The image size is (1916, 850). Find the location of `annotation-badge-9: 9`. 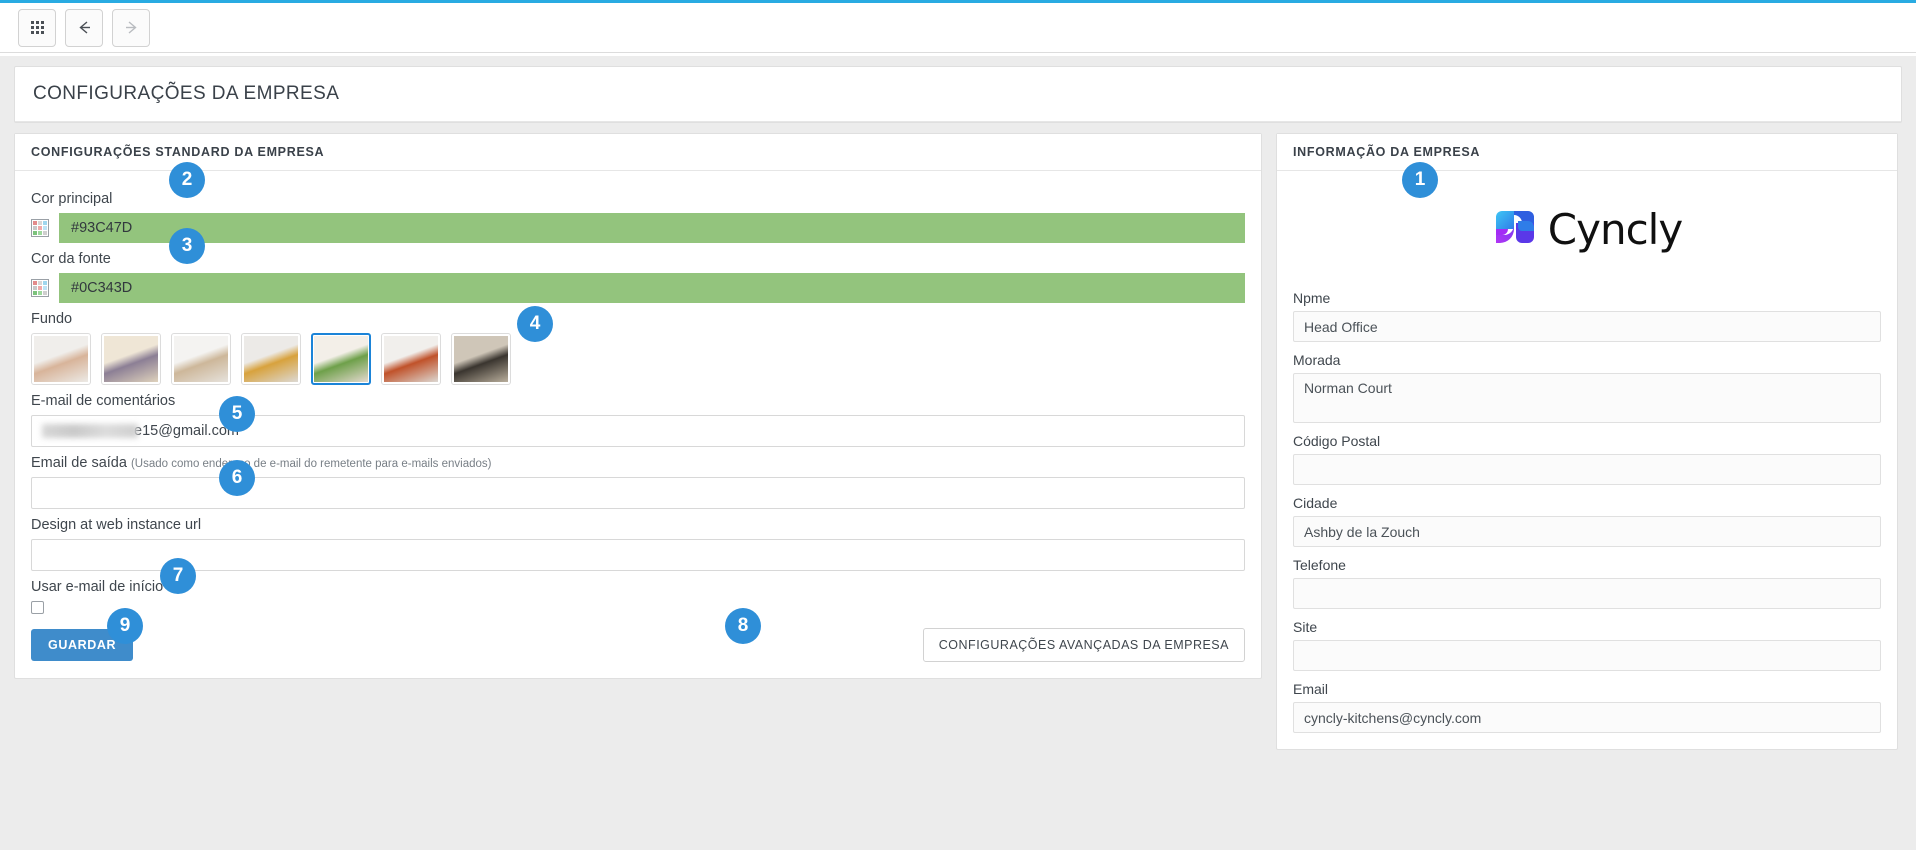

annotation-badge-9: 9 is located at coordinates (125, 626).